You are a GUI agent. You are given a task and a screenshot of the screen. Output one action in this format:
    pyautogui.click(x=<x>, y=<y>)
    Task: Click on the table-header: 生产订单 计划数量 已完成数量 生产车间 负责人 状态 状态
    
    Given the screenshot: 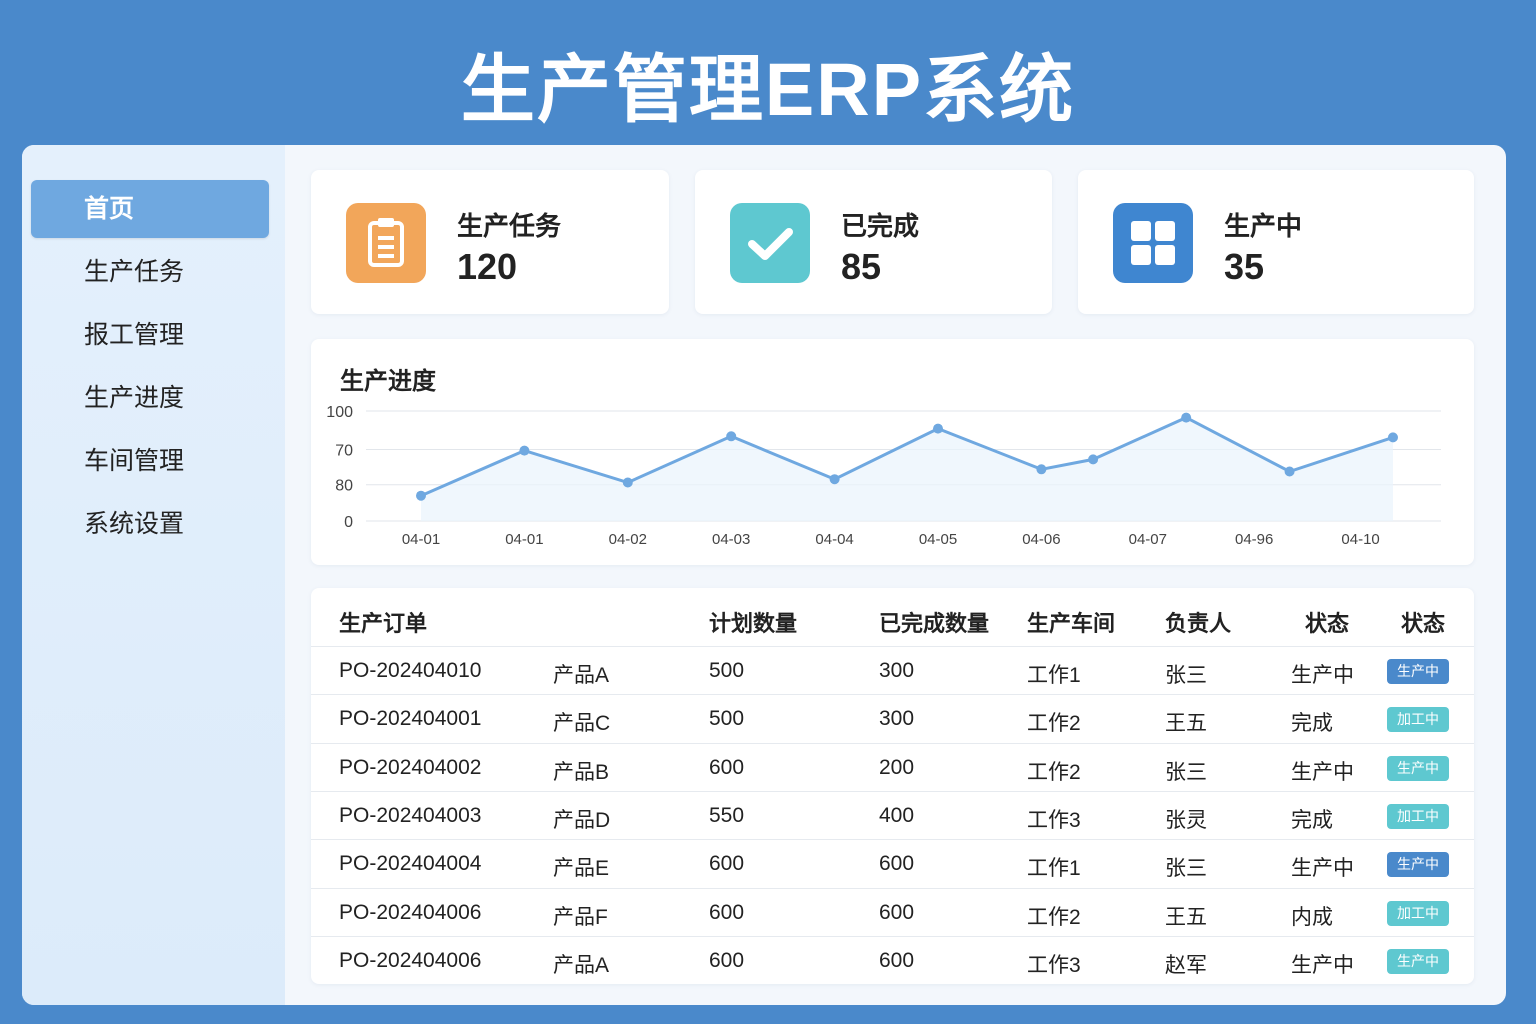 What is the action you would take?
    pyautogui.click(x=892, y=617)
    